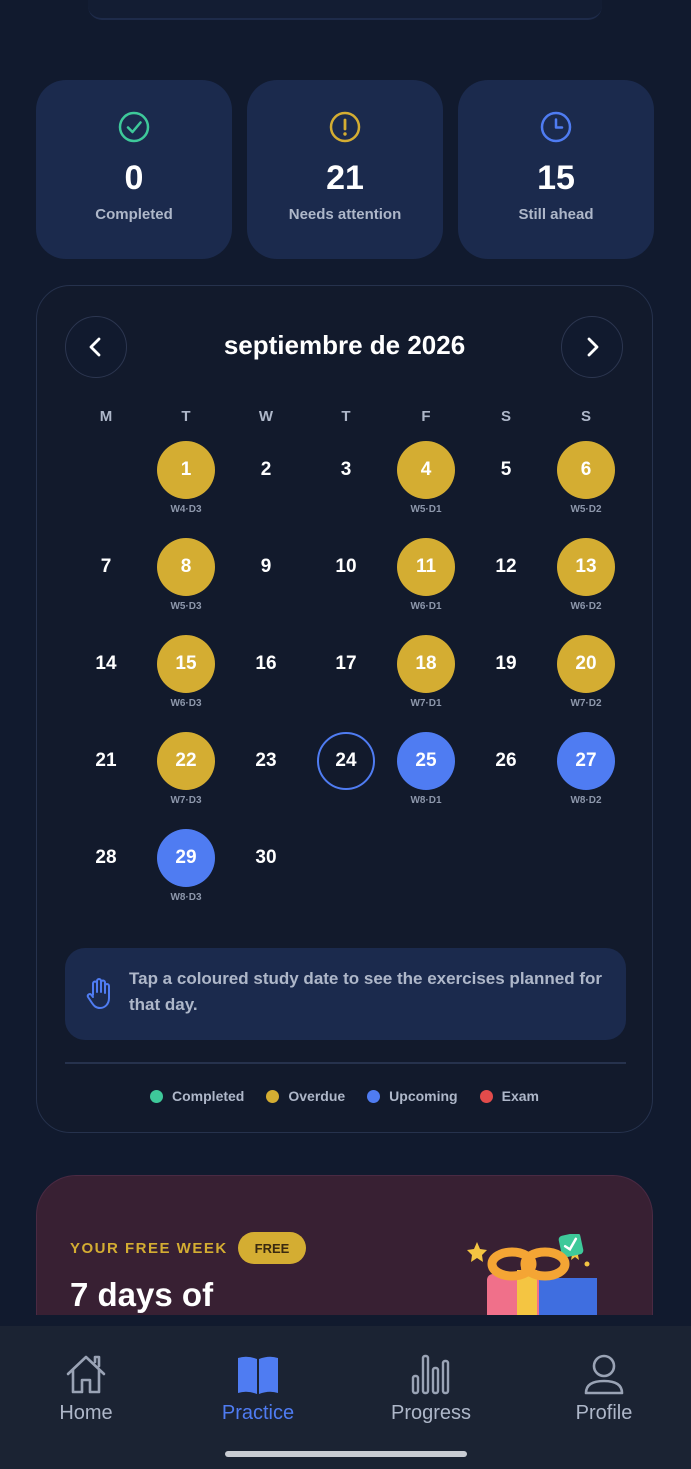 The image size is (691, 1469). I want to click on day-session-tag: W6·D3, so click(186, 703).